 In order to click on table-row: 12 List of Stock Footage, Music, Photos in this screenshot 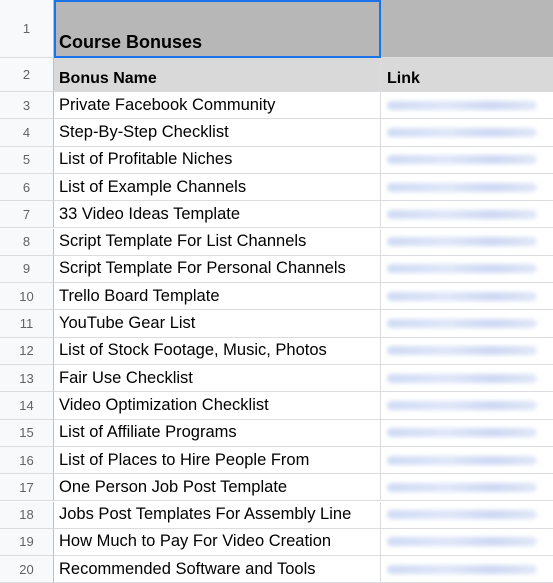, I will do `click(276, 351)`.